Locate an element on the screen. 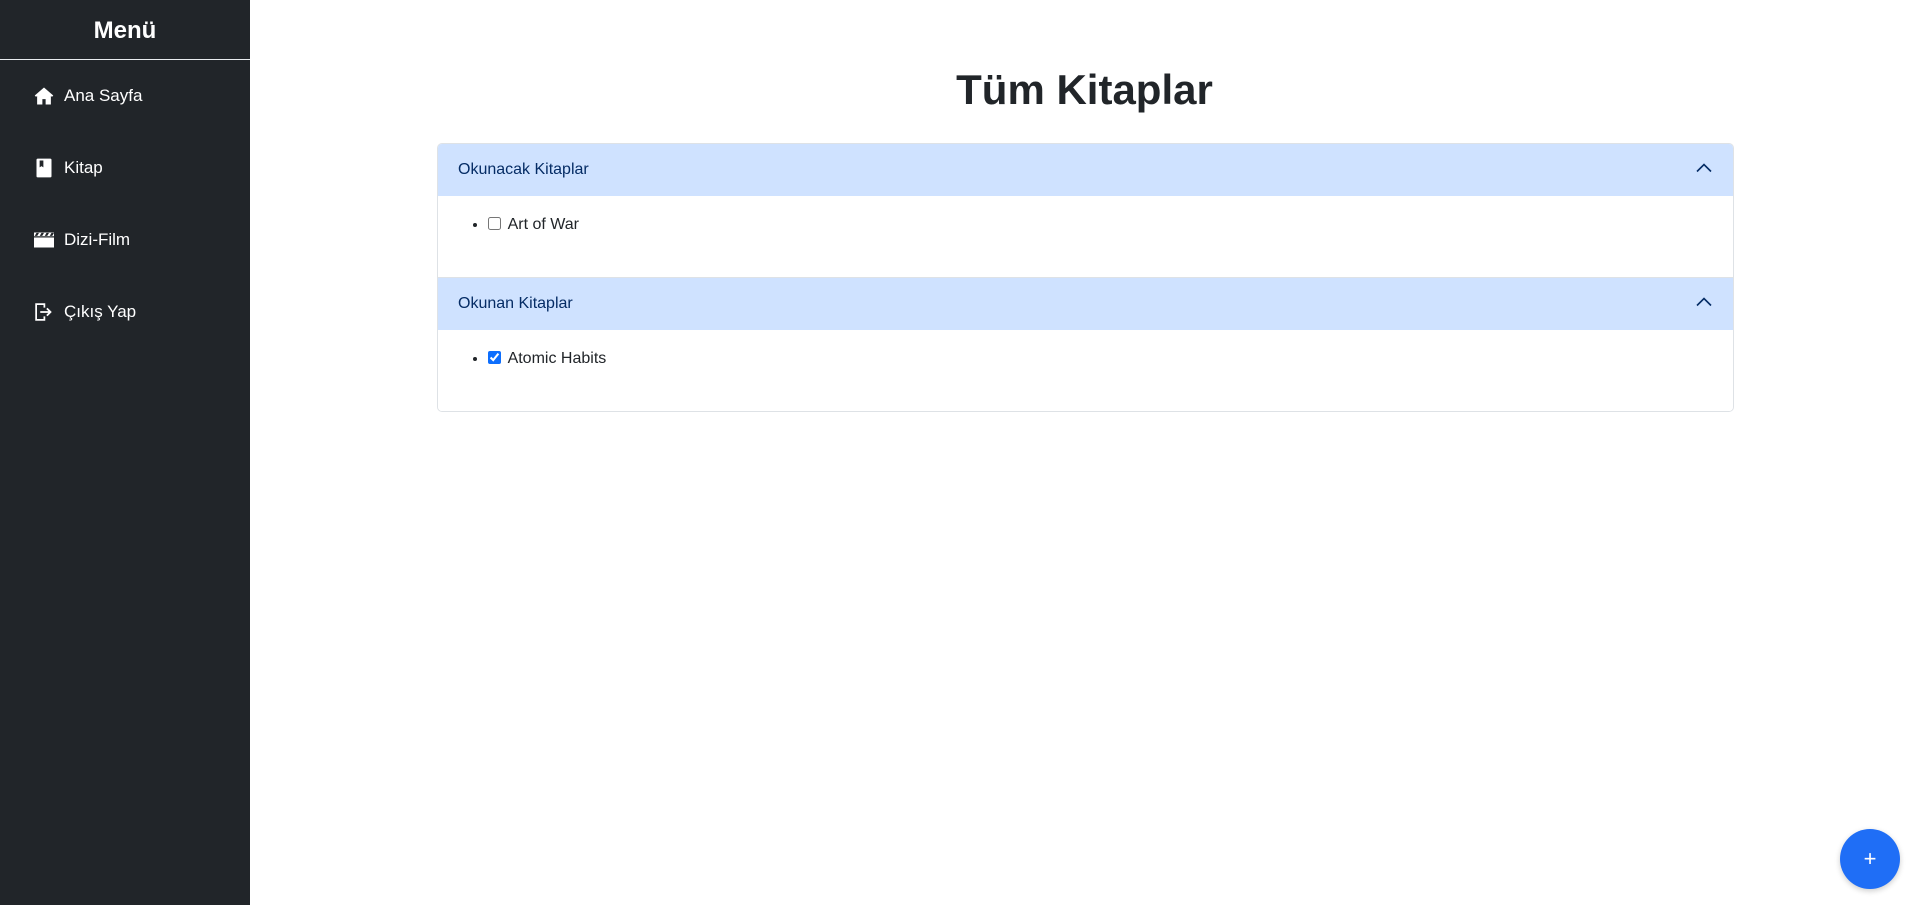 Image resolution: width=1919 pixels, height=905 pixels. sidebar-item-label: Çıkış Yap is located at coordinates (100, 311).